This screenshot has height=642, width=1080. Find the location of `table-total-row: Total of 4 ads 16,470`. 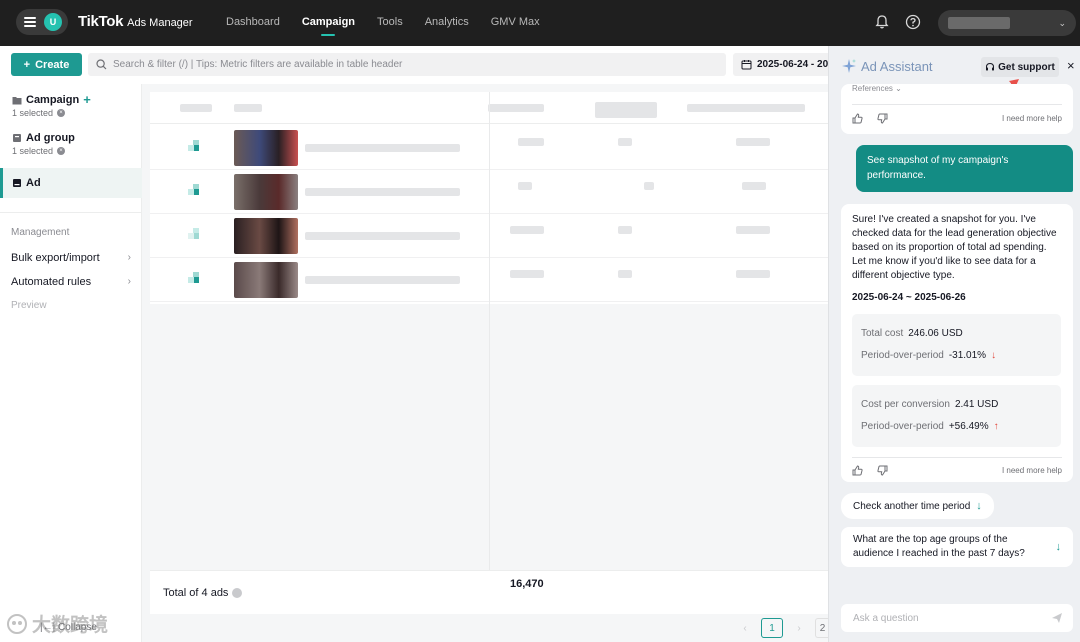

table-total-row: Total of 4 ads 16,470 is located at coordinates (489, 592).